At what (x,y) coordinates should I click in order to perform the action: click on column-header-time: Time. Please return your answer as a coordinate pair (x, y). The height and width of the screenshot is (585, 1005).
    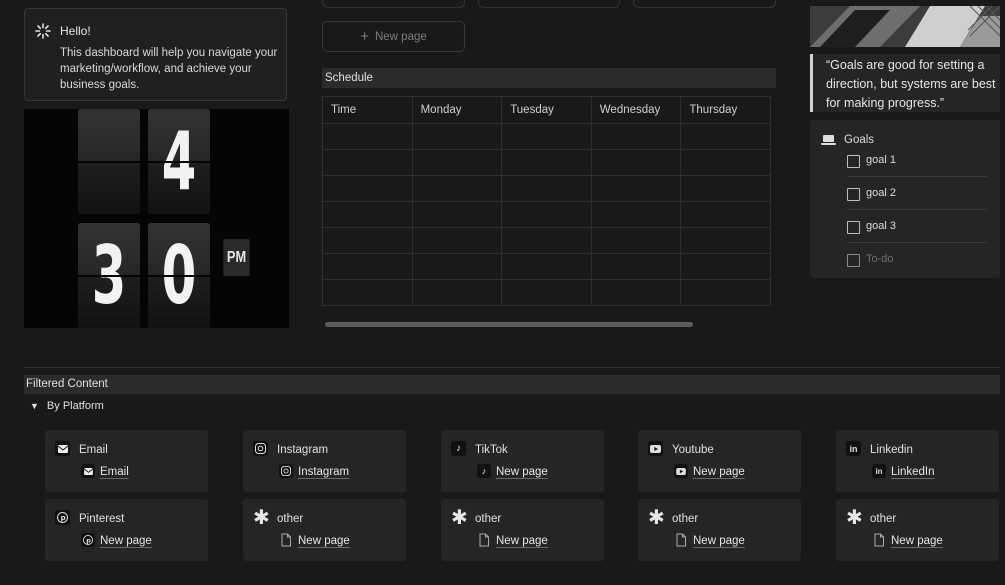
    Looking at the image, I should click on (367, 110).